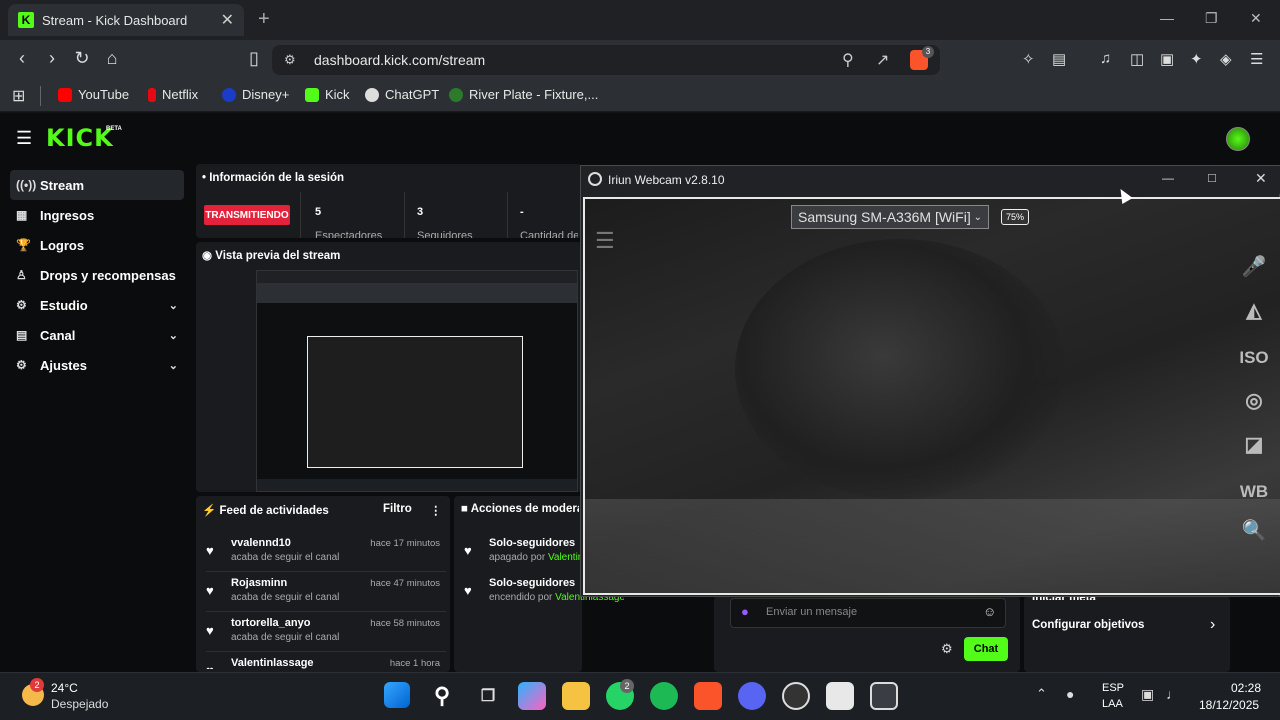  What do you see at coordinates (397, 695) in the screenshot?
I see `windows-start-icon` at bounding box center [397, 695].